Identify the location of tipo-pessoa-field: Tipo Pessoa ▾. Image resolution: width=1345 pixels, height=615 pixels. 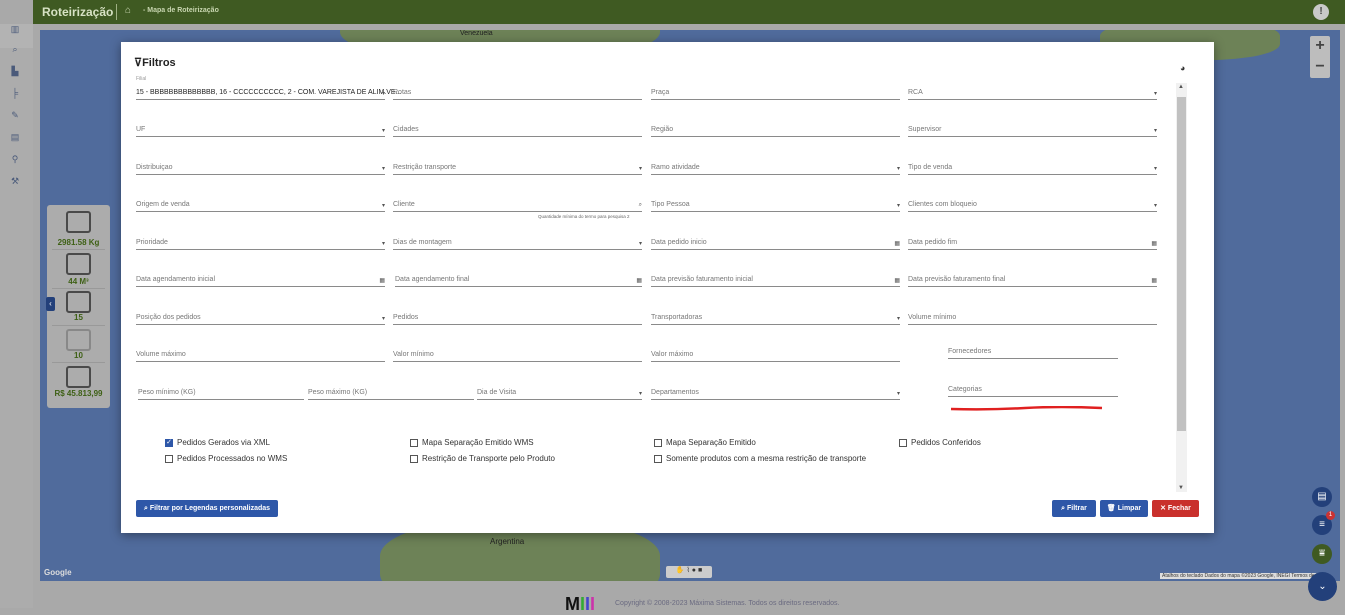
(775, 204).